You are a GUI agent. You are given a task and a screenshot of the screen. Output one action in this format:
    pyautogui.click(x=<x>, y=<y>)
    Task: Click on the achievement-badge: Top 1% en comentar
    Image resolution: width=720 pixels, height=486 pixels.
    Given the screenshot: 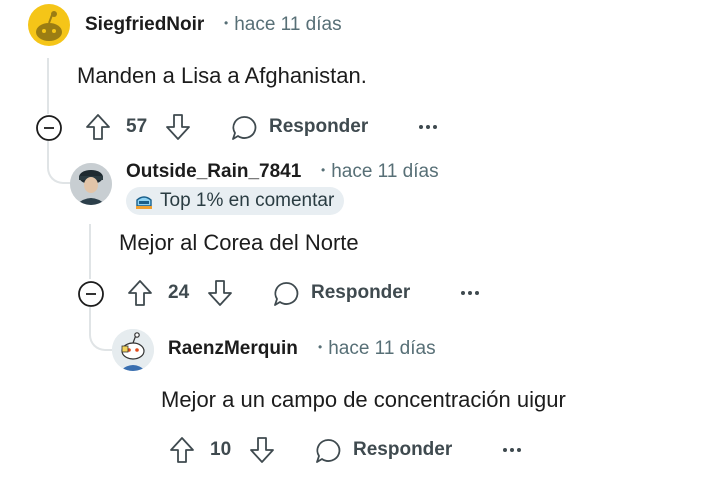 What is the action you would take?
    pyautogui.click(x=235, y=201)
    